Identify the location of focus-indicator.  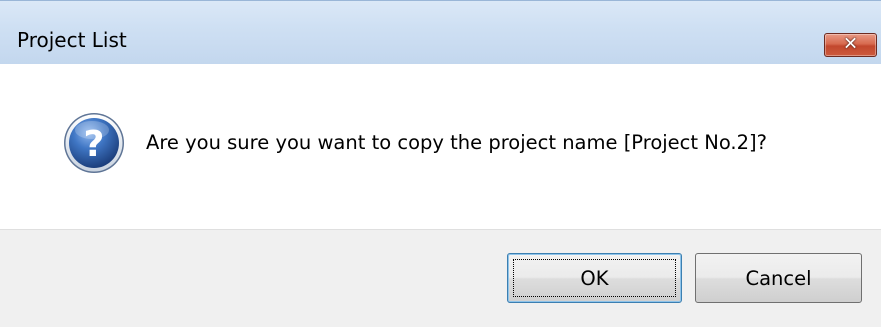
(594, 278).